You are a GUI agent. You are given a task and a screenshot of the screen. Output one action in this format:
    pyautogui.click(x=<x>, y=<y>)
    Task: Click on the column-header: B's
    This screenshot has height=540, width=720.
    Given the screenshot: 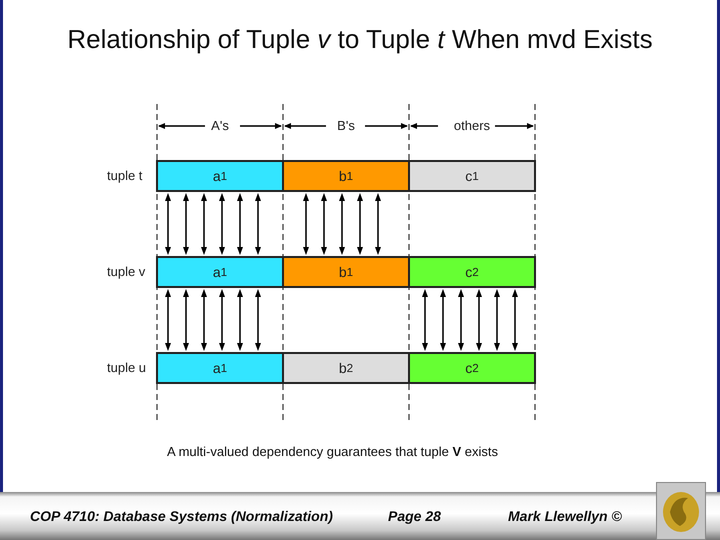 What is the action you would take?
    pyautogui.click(x=346, y=125)
    